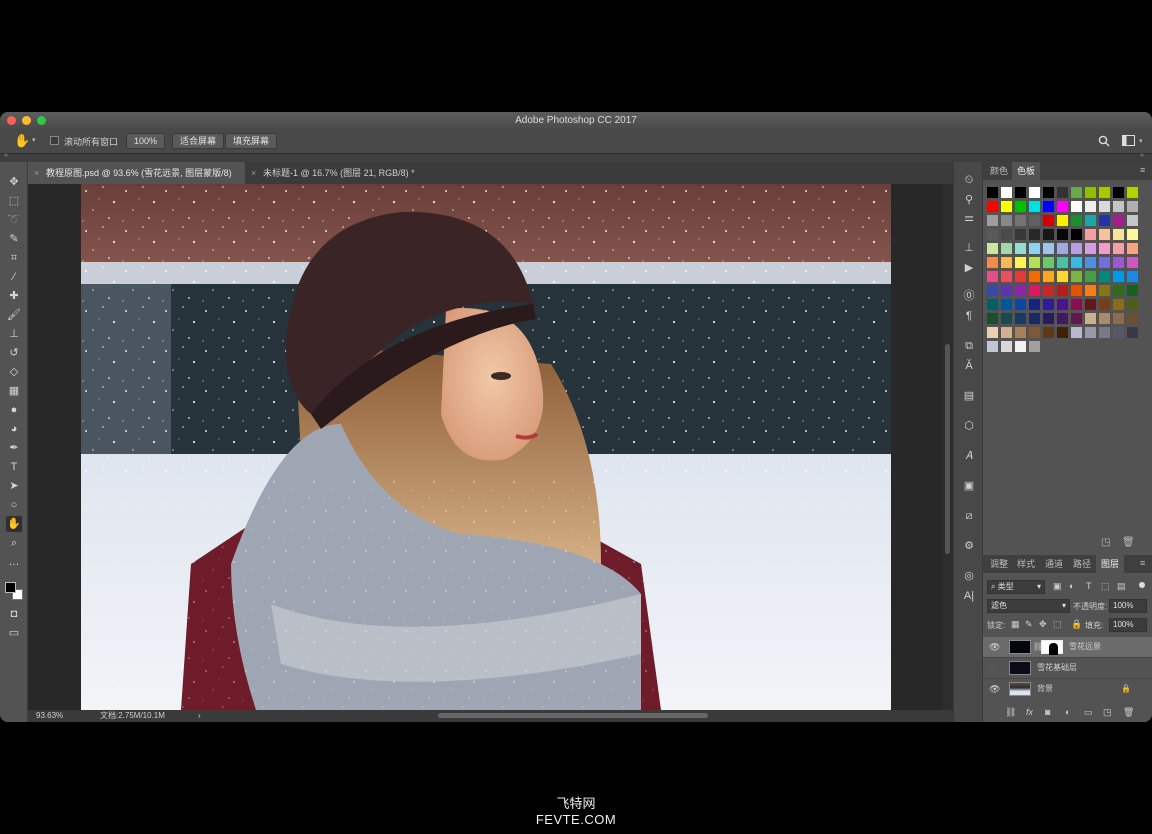  What do you see at coordinates (14, 258) in the screenshot?
I see `crop-tool-icon: ⌗` at bounding box center [14, 258].